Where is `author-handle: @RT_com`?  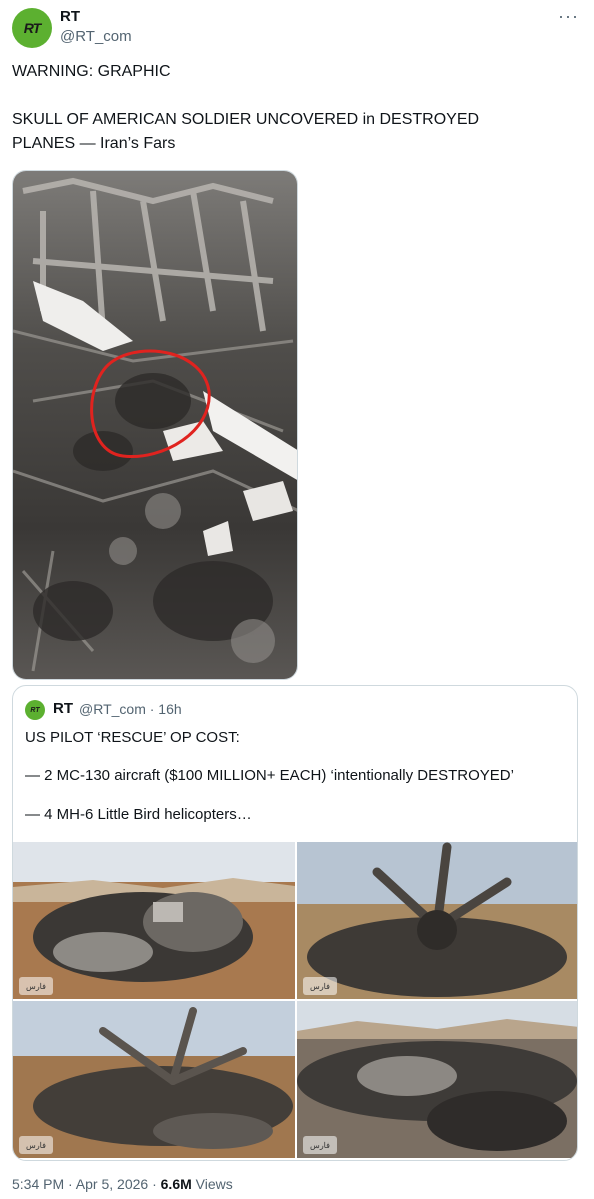 author-handle: @RT_com is located at coordinates (96, 36).